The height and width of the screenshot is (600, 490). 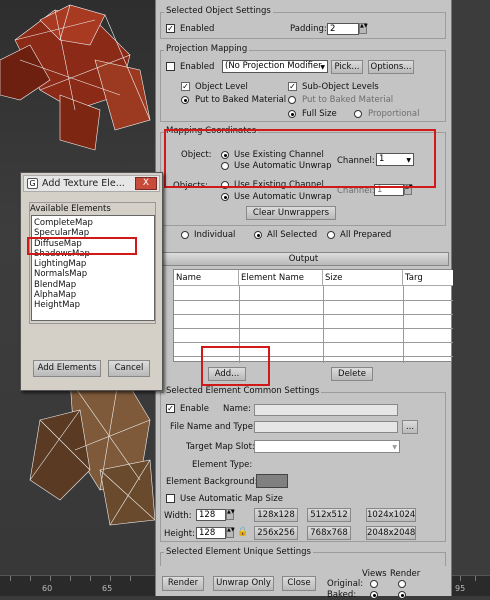 What do you see at coordinates (329, 533) in the screenshot?
I see `size-preset-button: 768x768` at bounding box center [329, 533].